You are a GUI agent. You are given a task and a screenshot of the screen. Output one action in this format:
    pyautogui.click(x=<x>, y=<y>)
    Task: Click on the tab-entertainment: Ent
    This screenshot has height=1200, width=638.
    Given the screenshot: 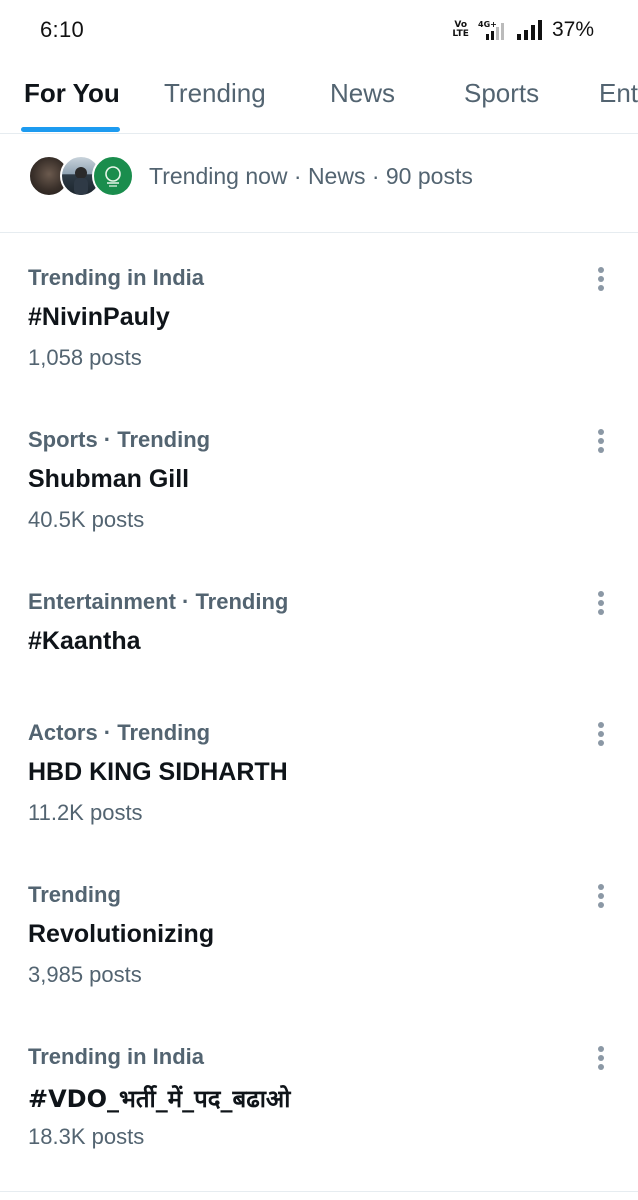 What is the action you would take?
    pyautogui.click(x=618, y=93)
    